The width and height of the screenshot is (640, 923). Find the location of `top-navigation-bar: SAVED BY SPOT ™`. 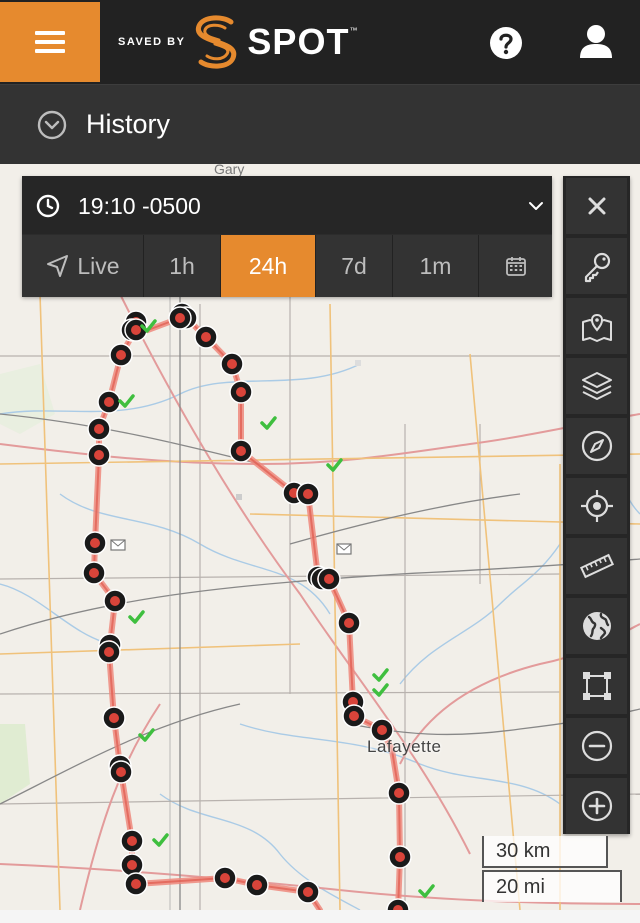

top-navigation-bar: SAVED BY SPOT ™ is located at coordinates (320, 42).